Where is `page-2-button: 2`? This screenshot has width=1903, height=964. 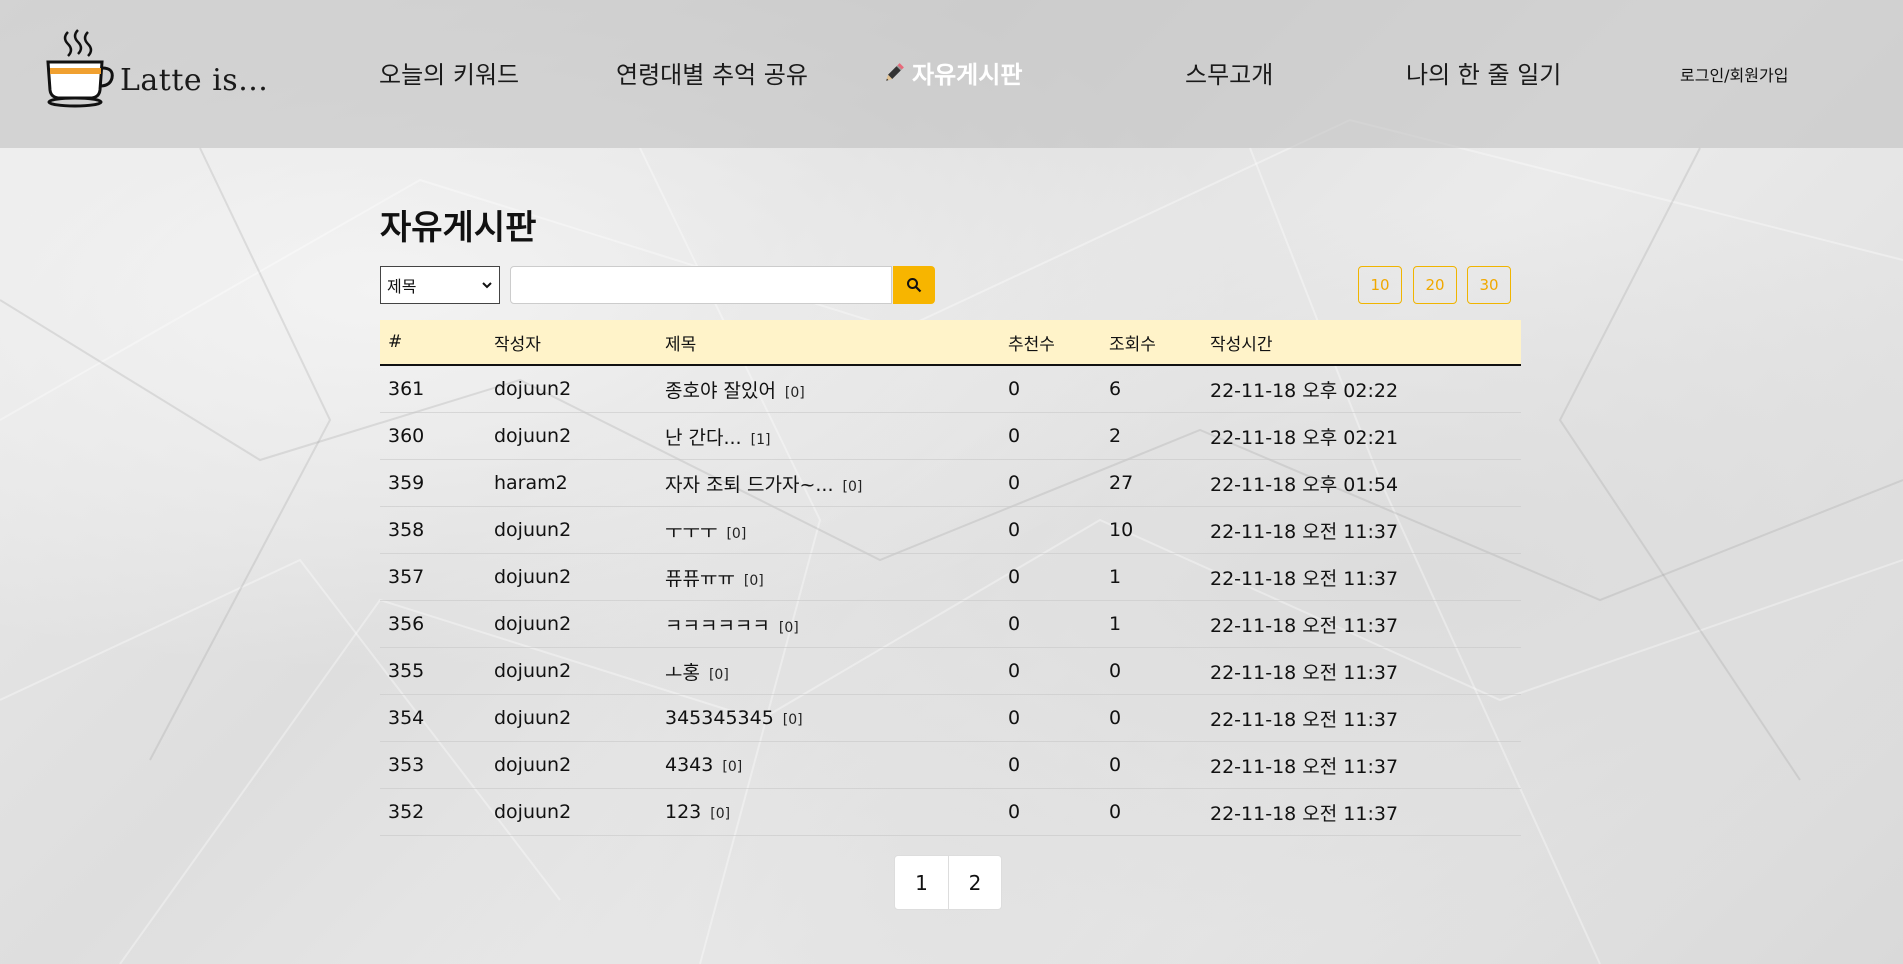
page-2-button: 2 is located at coordinates (974, 882).